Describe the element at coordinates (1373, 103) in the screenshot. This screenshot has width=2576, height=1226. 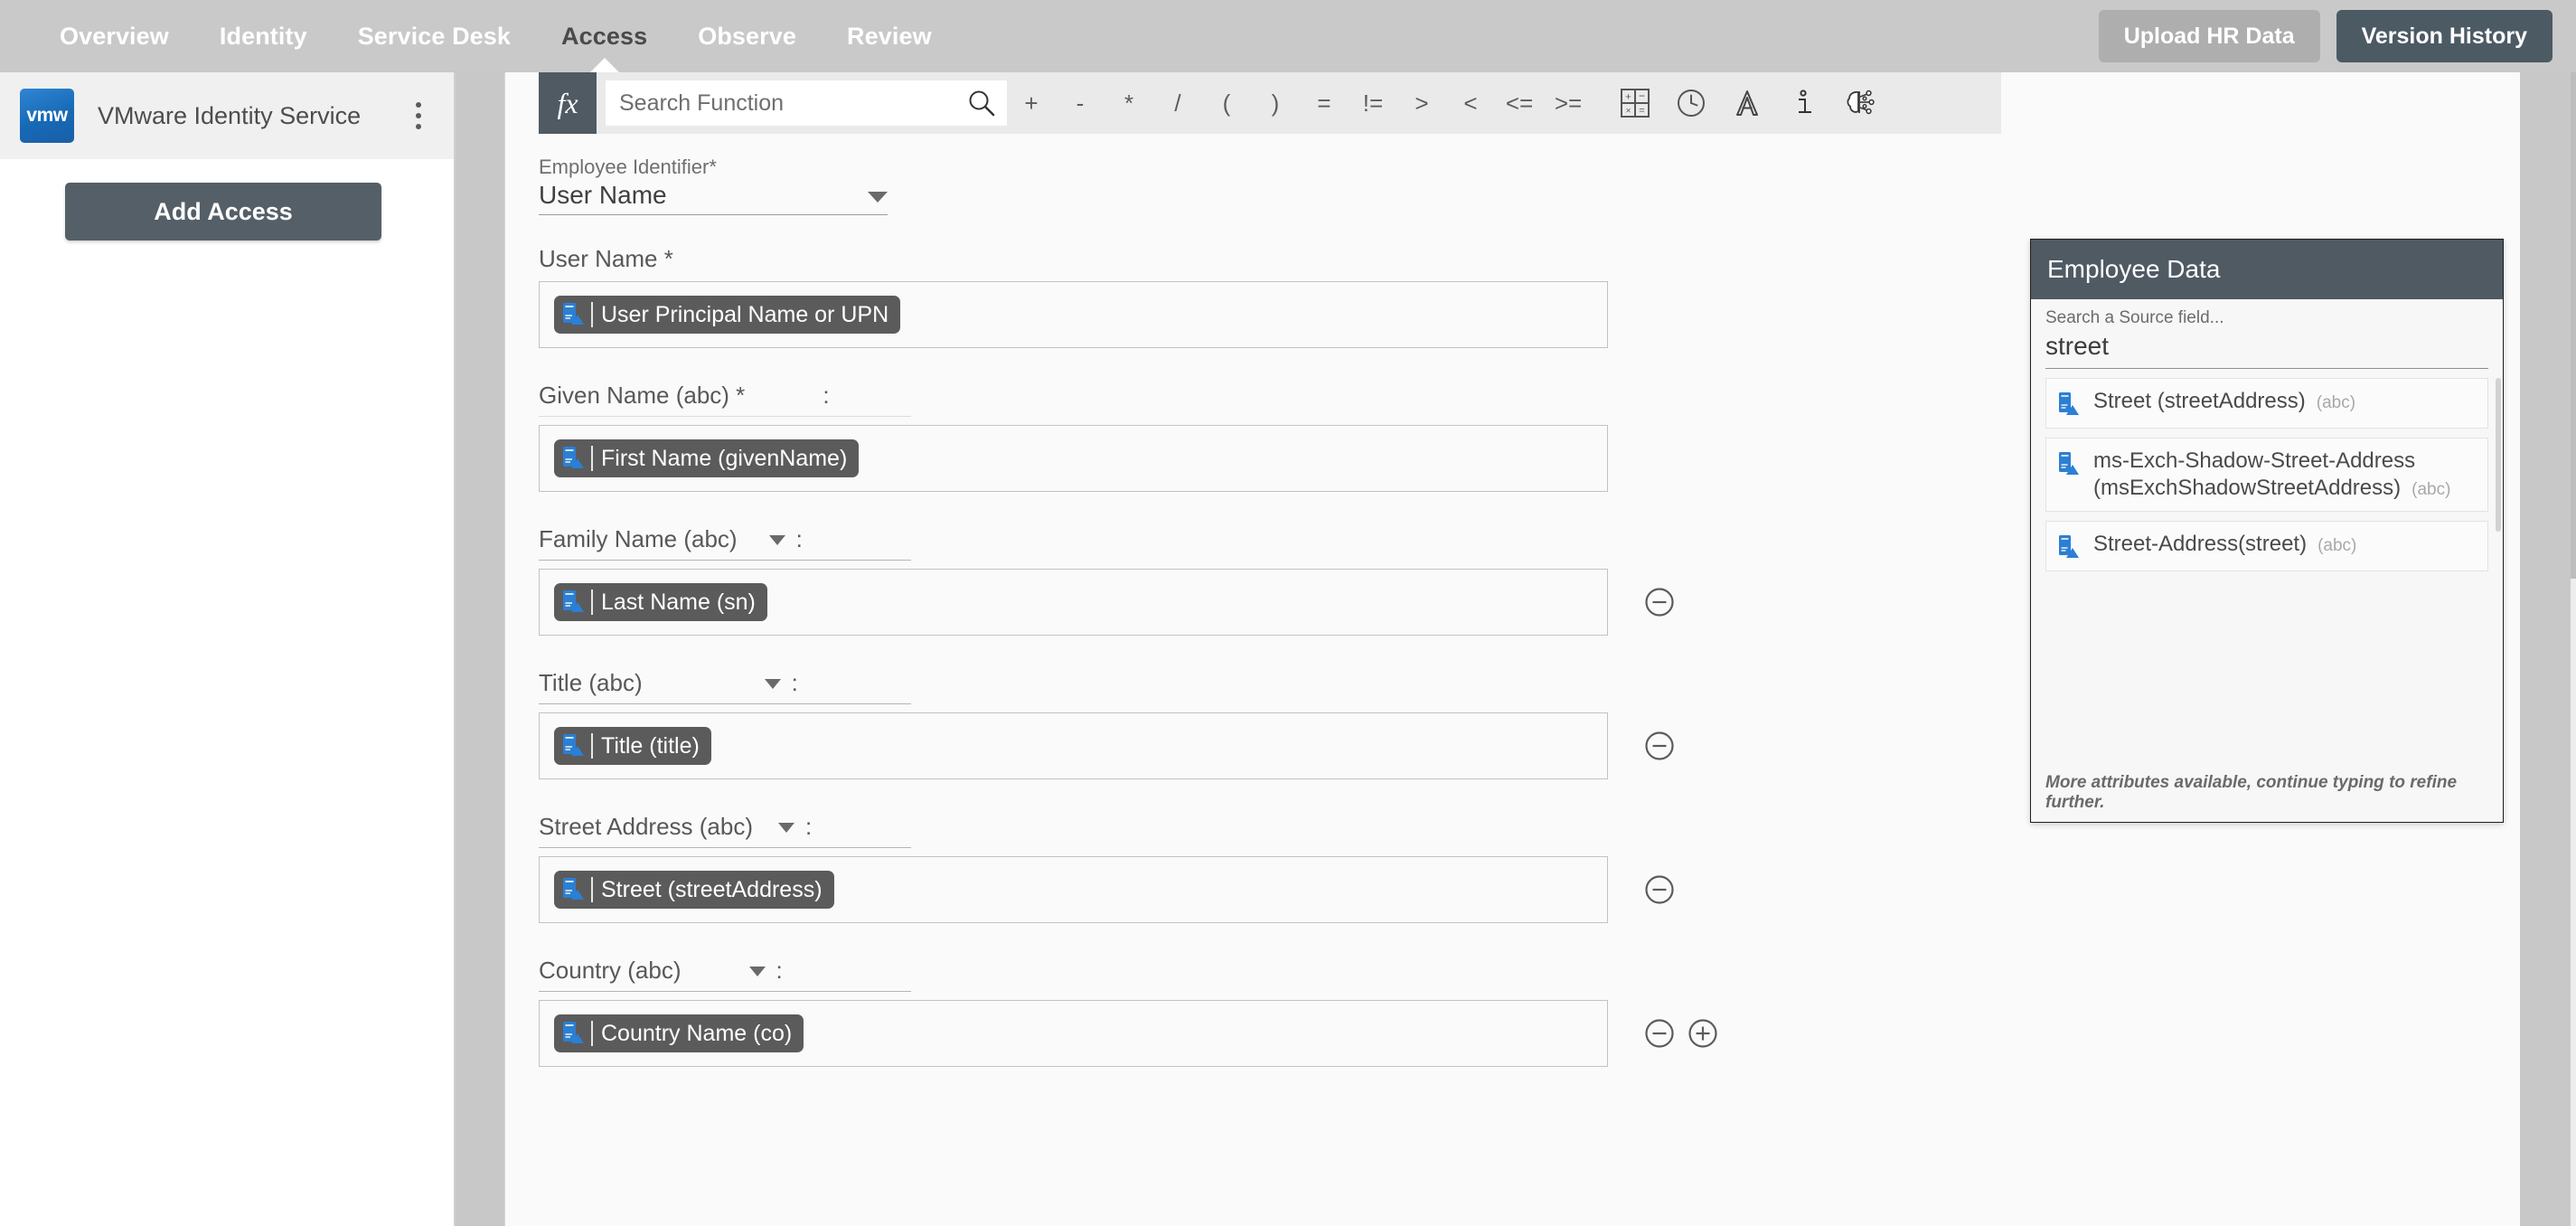
I see `operator-not-equals: !=` at that location.